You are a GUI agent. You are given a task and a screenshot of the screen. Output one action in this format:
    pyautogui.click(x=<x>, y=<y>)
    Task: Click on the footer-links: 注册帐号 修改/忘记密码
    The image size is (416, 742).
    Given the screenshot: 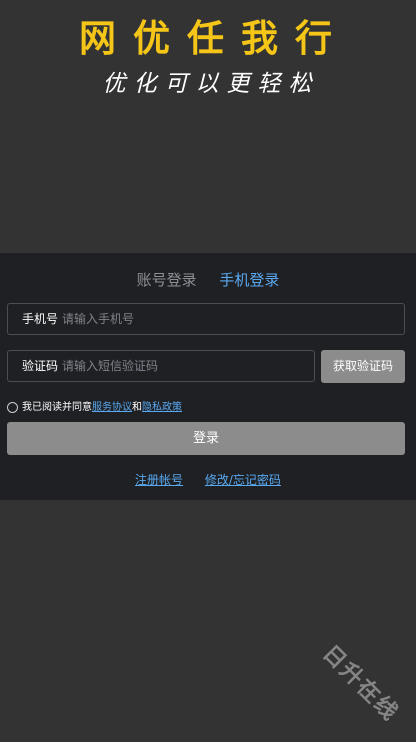 What is the action you would take?
    pyautogui.click(x=208, y=479)
    